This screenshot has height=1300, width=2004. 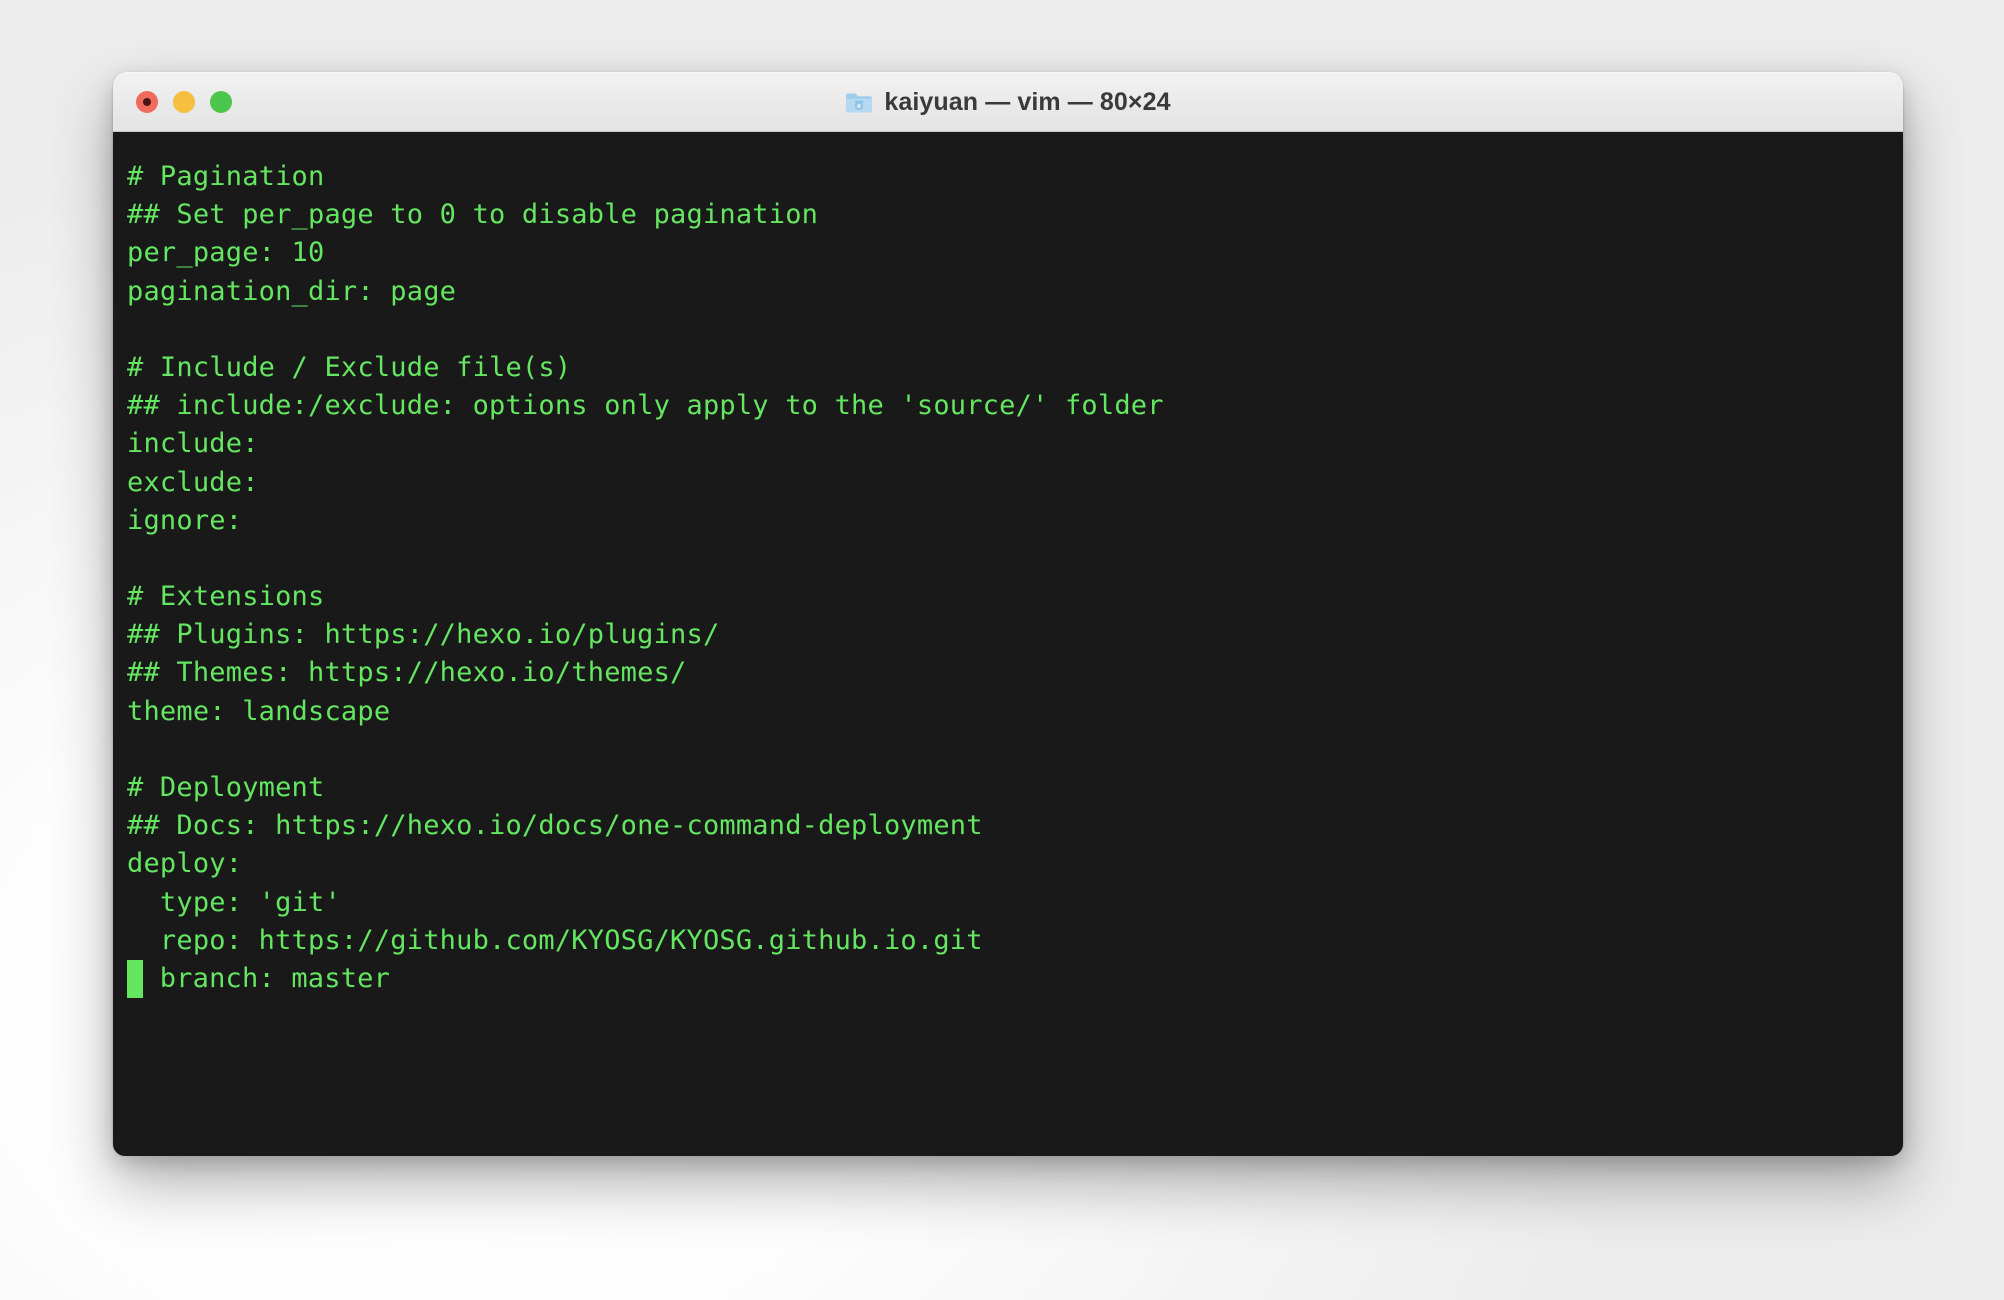 I want to click on close-button, so click(x=147, y=102).